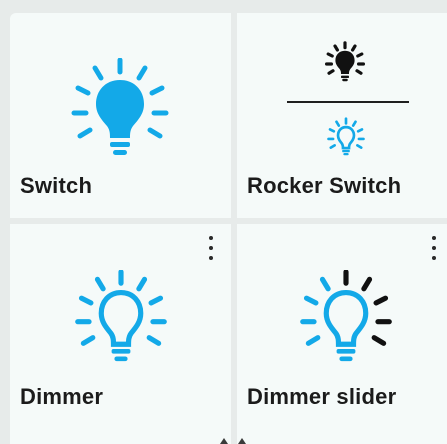  Describe the element at coordinates (345, 61) in the screenshot. I see `lightbulb-dark-icon` at that location.